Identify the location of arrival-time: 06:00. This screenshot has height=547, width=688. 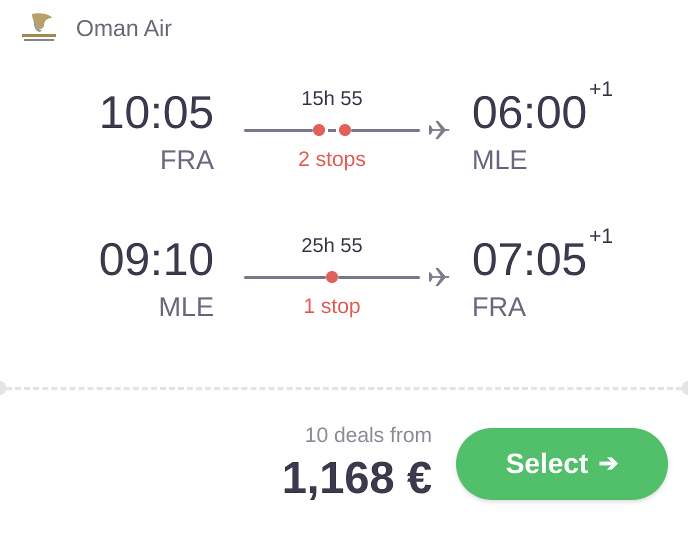
(530, 112).